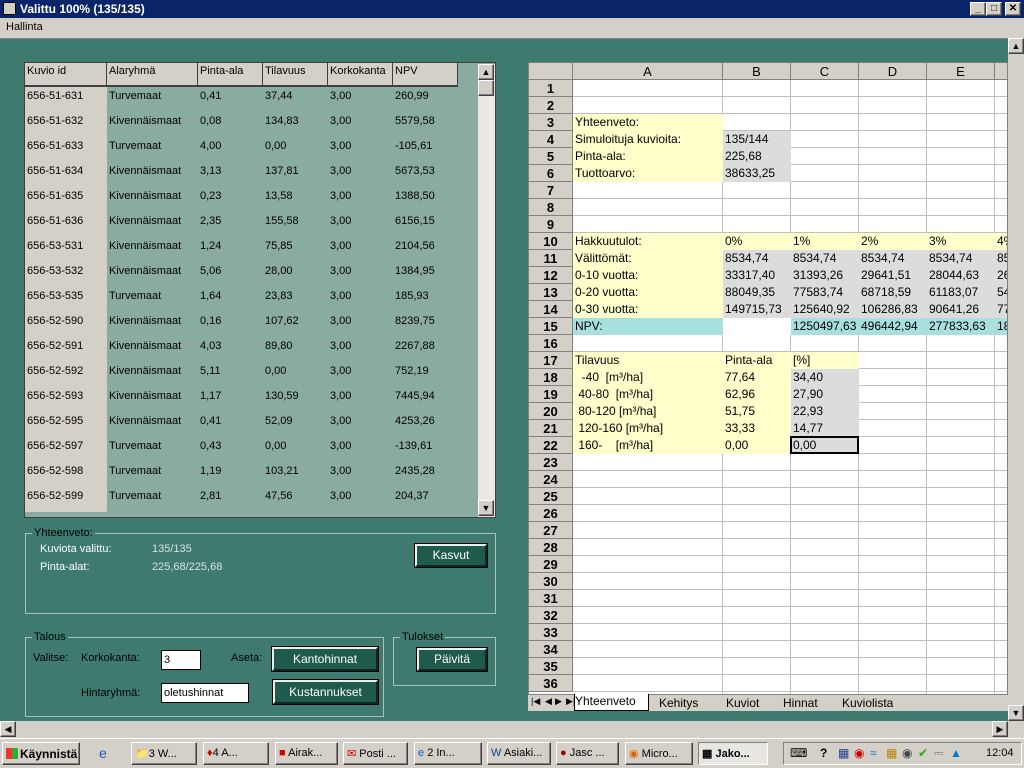 The height and width of the screenshot is (768, 1024). Describe the element at coordinates (295, 75) in the screenshot. I see `grid-col-header: Tilavuus` at that location.